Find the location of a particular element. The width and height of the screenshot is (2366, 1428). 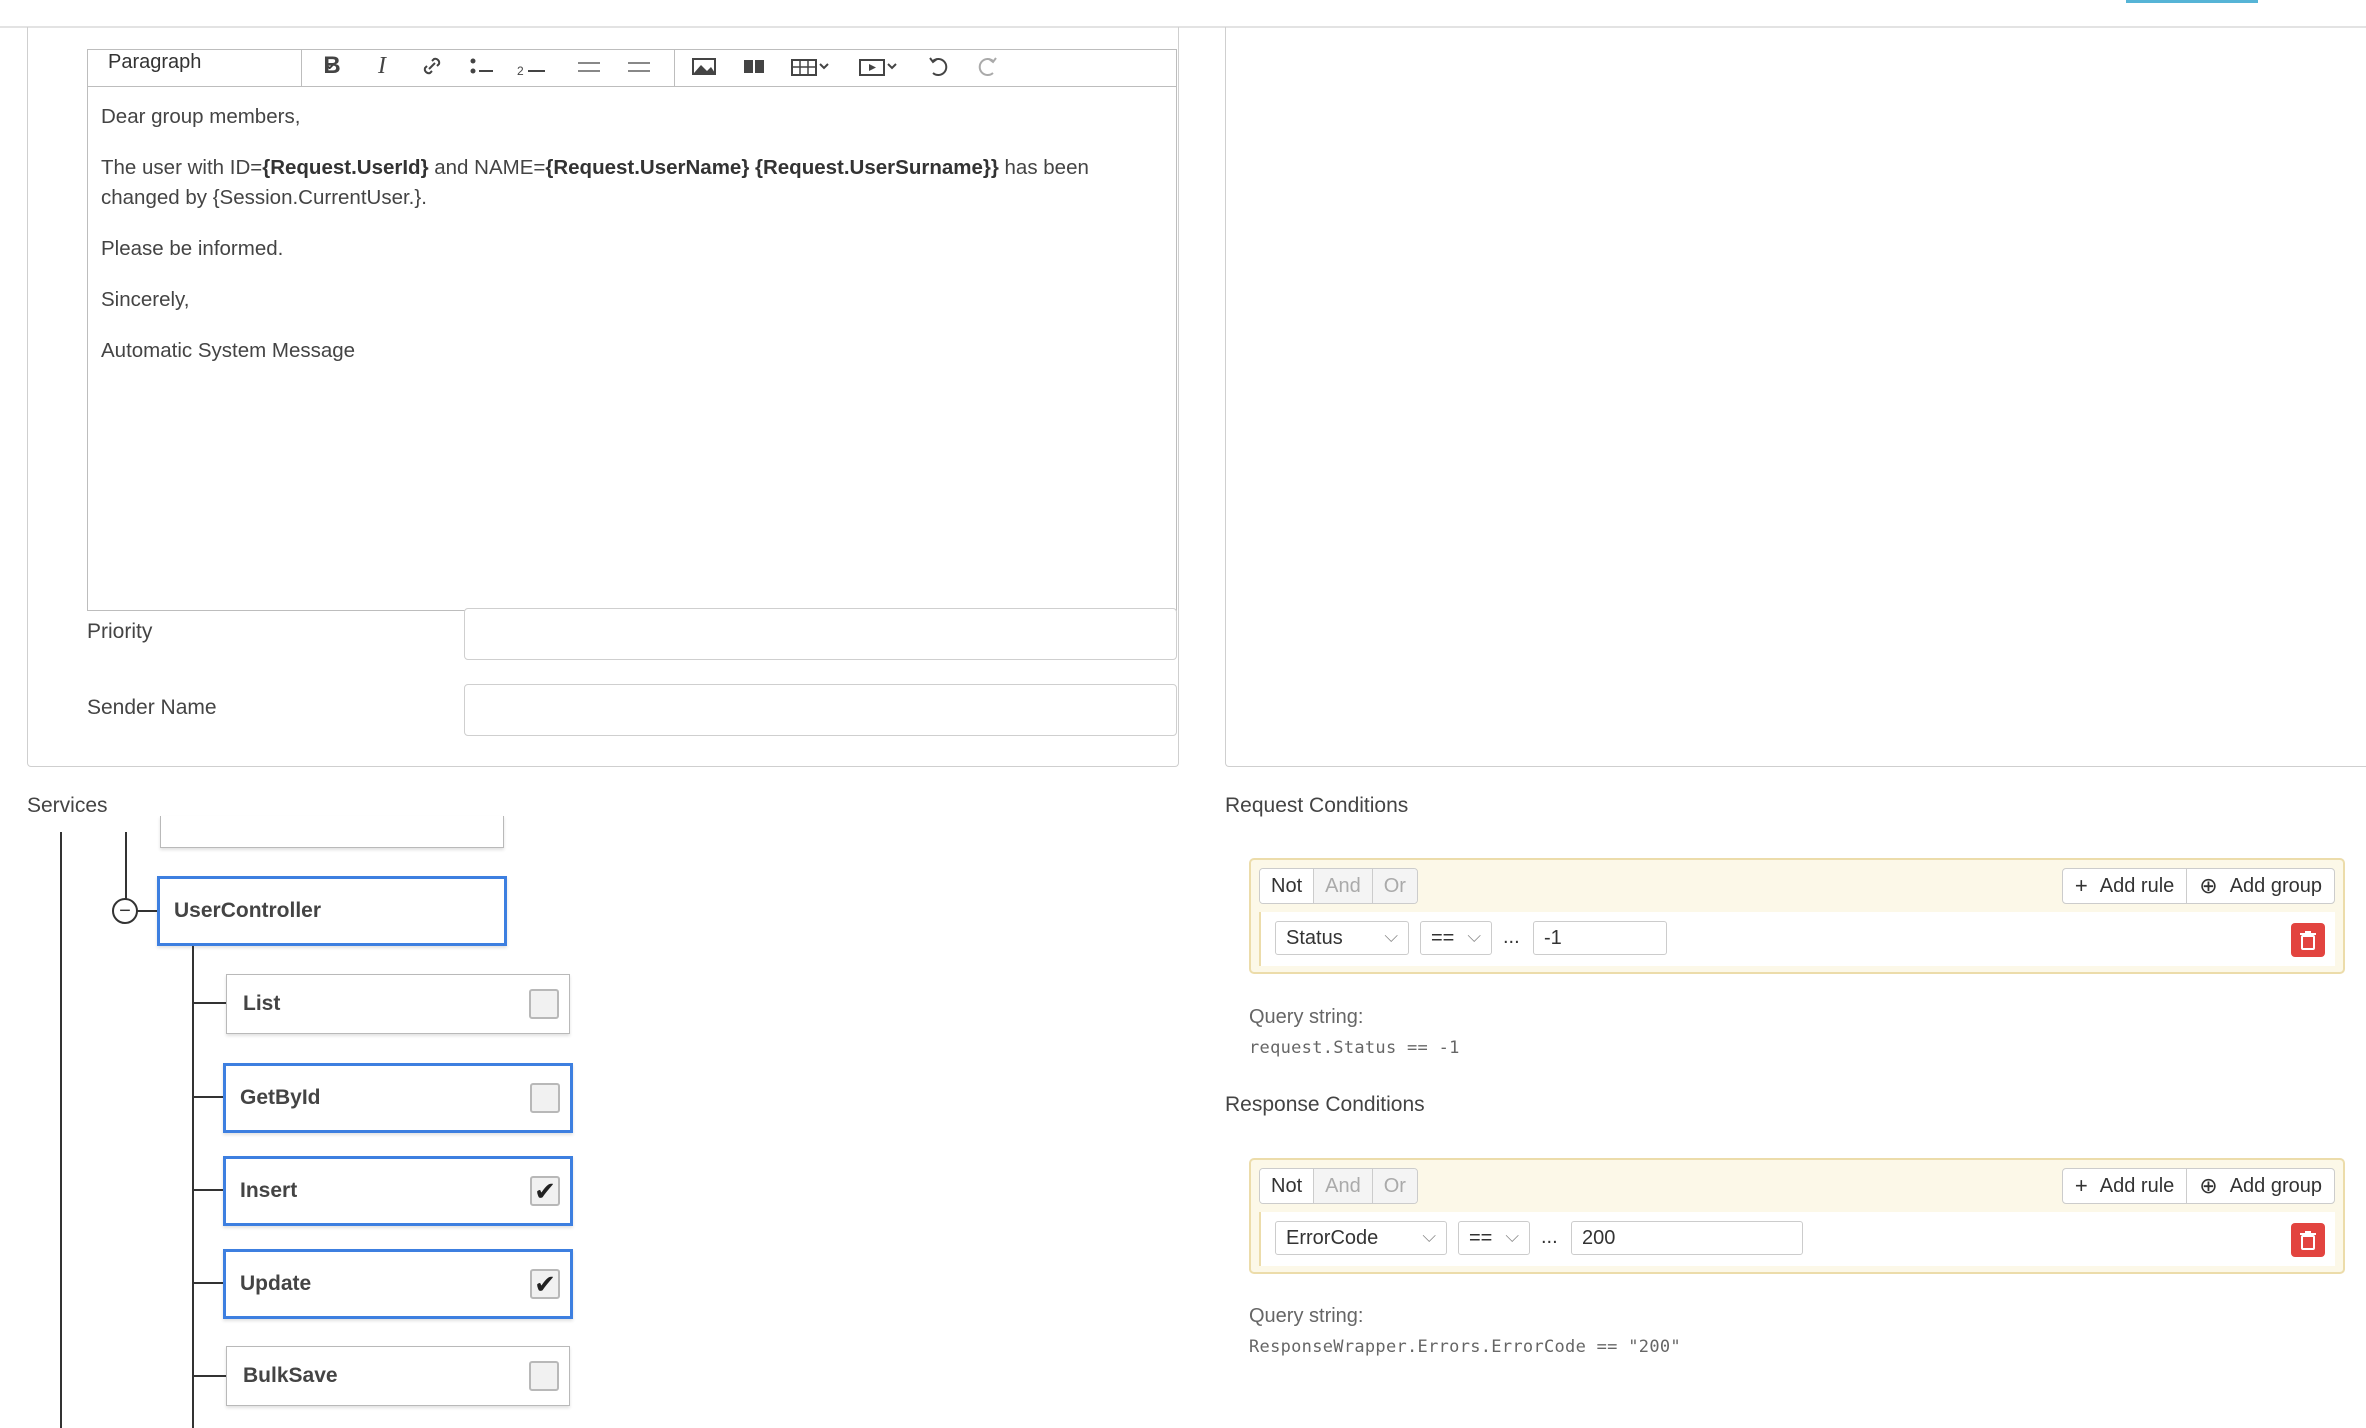

table-icon is located at coordinates (810, 66).